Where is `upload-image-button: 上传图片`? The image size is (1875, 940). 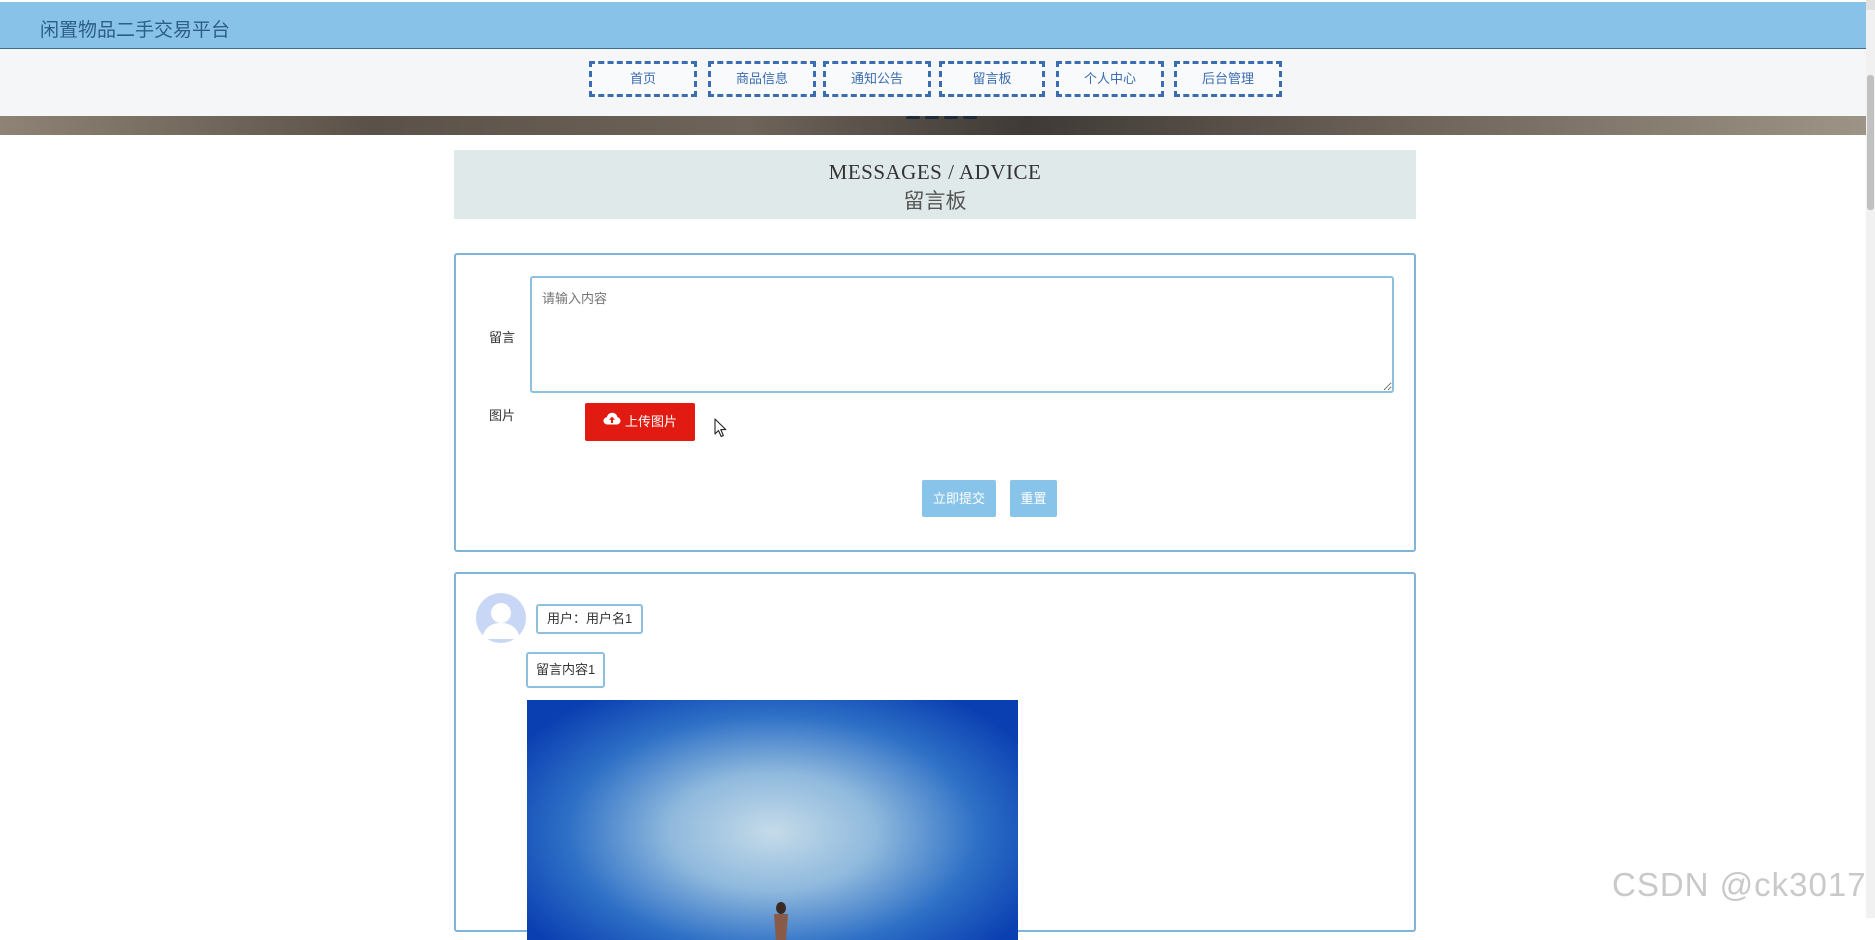 upload-image-button: 上传图片 is located at coordinates (640, 422).